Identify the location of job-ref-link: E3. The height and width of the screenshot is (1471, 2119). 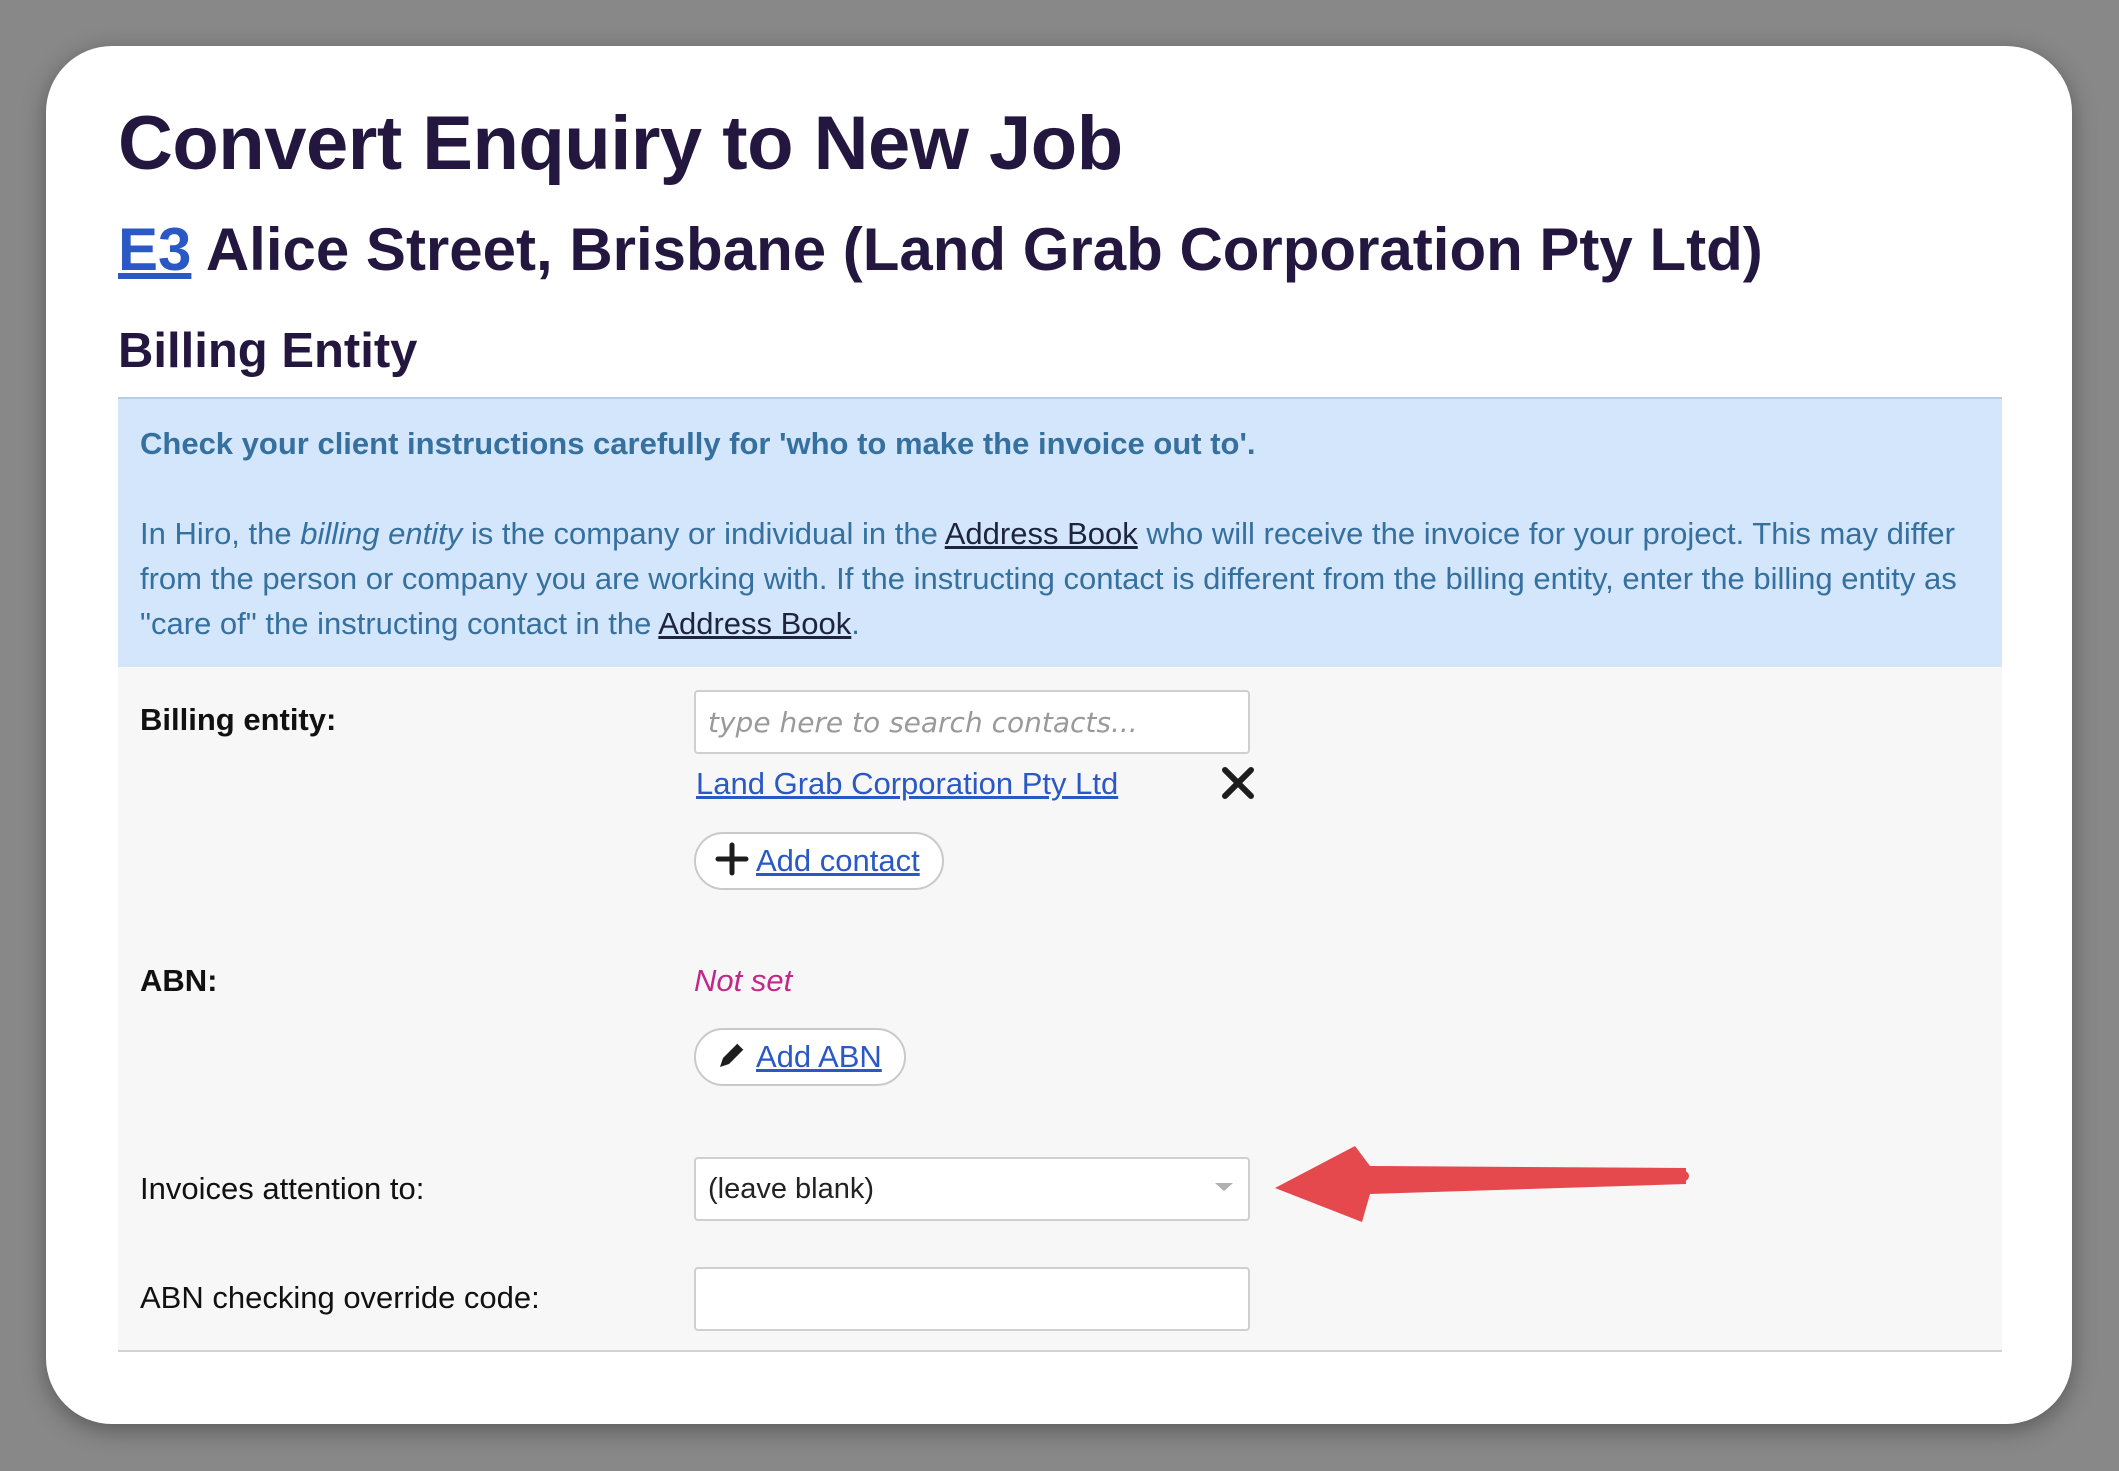
(154, 249).